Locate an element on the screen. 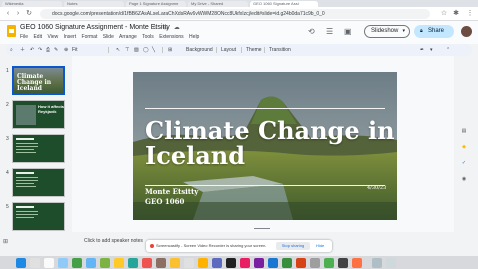  slide-thumbnail: How it affects Reykjavik is located at coordinates (38, 114).